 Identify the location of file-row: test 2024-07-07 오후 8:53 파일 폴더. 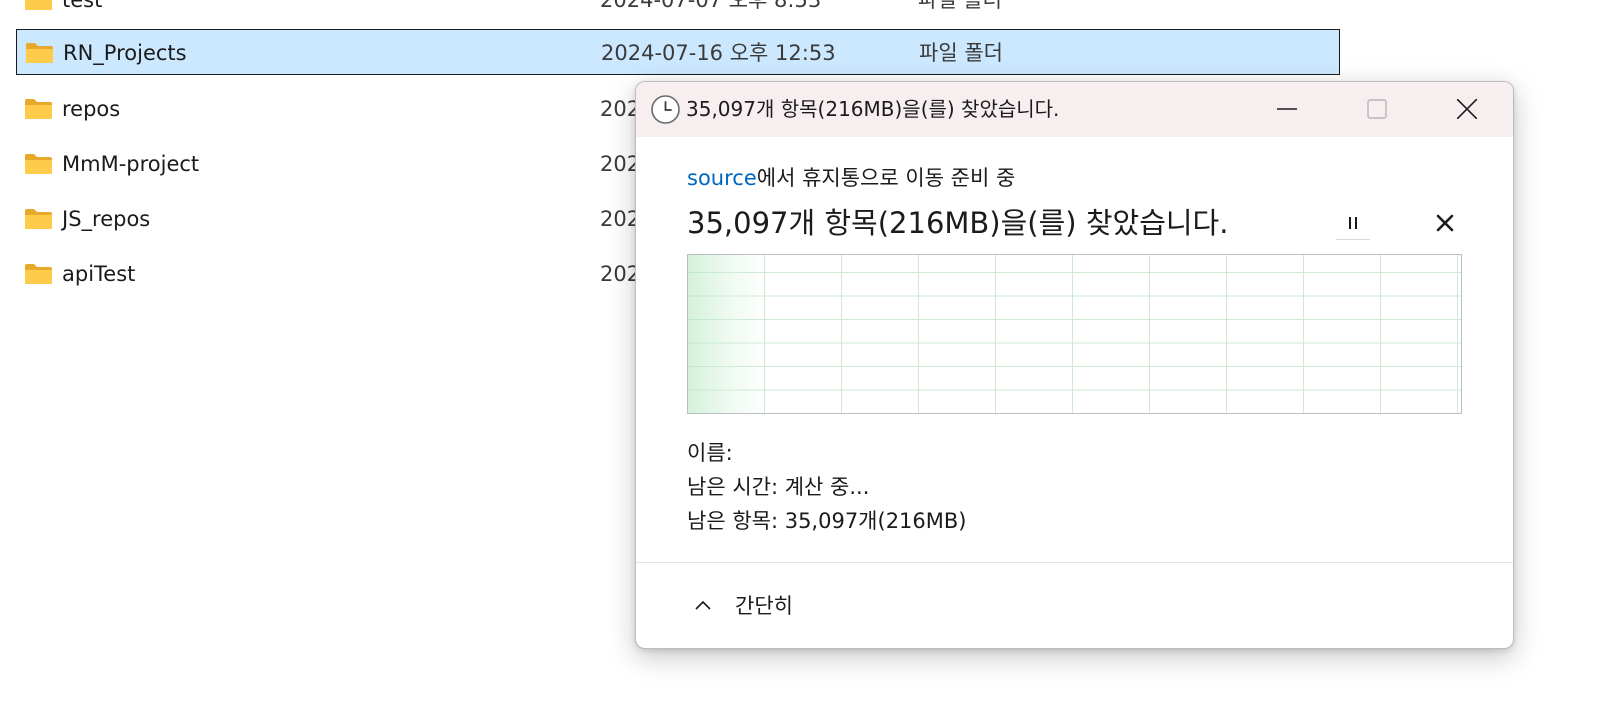
(678, 11).